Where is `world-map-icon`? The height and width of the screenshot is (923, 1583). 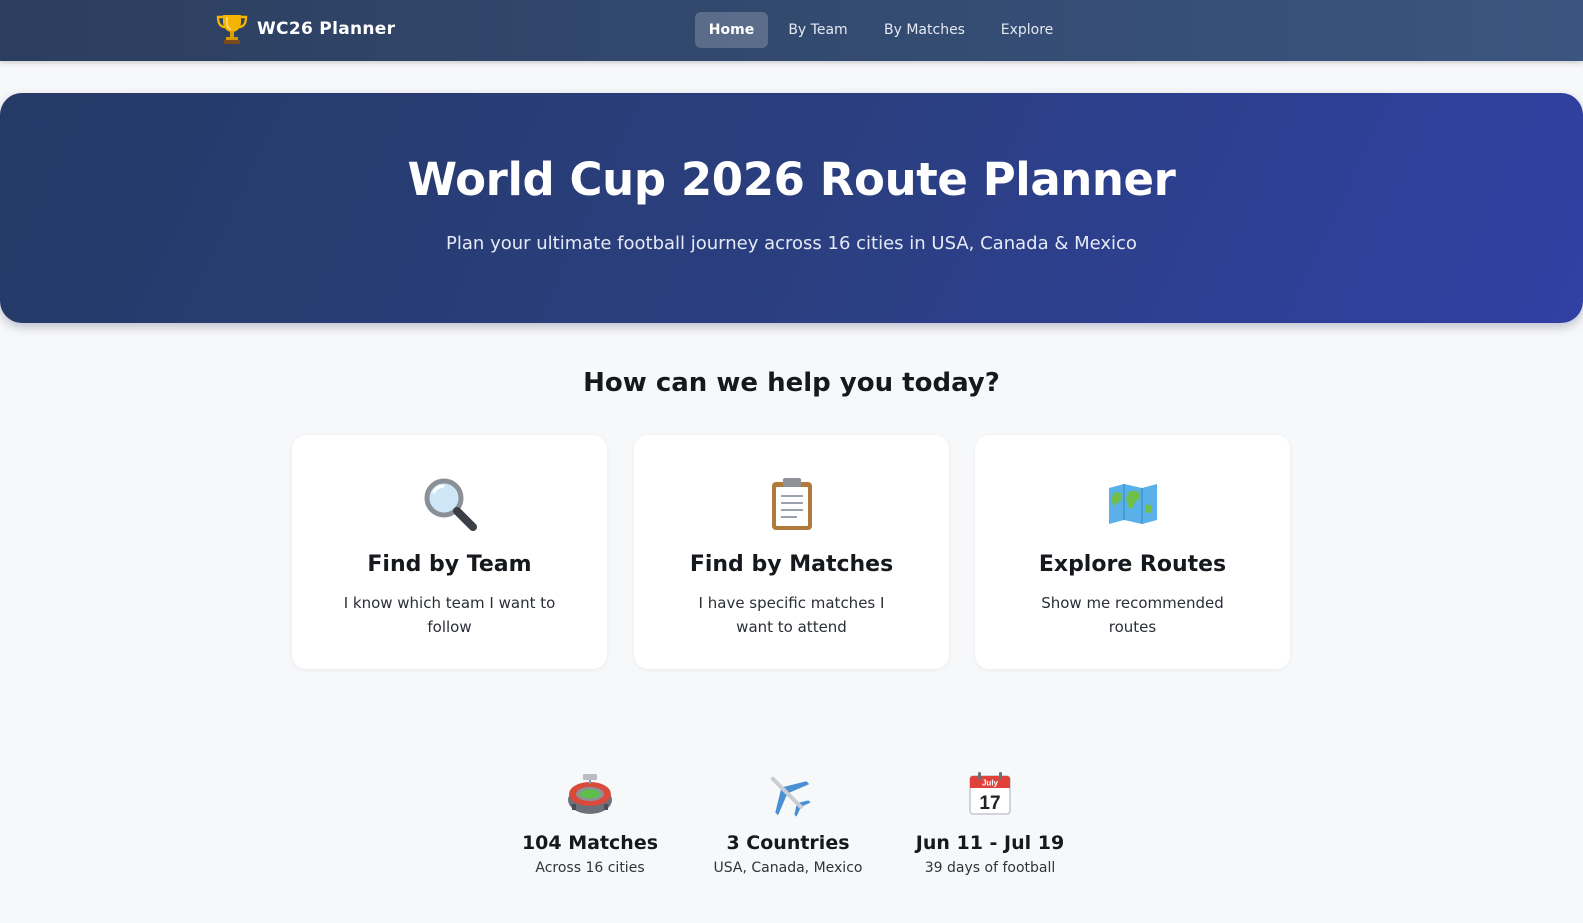 world-map-icon is located at coordinates (1132, 504).